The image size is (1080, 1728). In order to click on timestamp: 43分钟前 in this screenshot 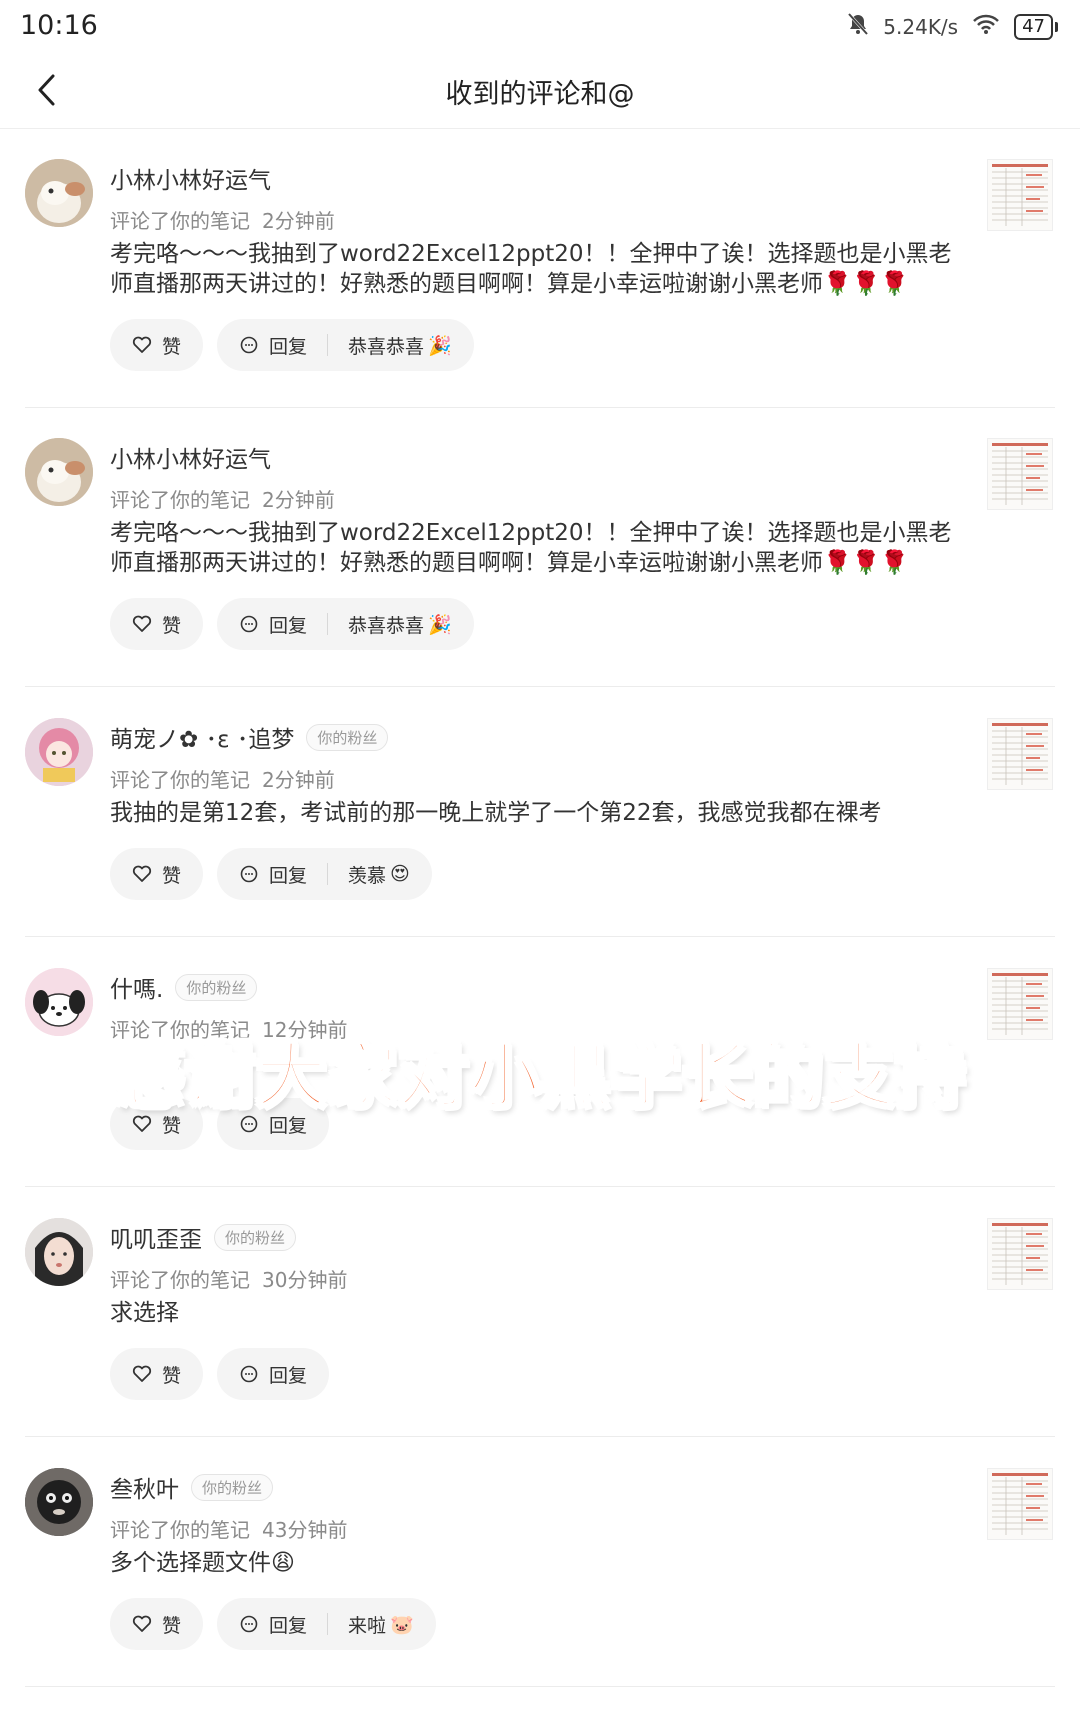, I will do `click(305, 1530)`.